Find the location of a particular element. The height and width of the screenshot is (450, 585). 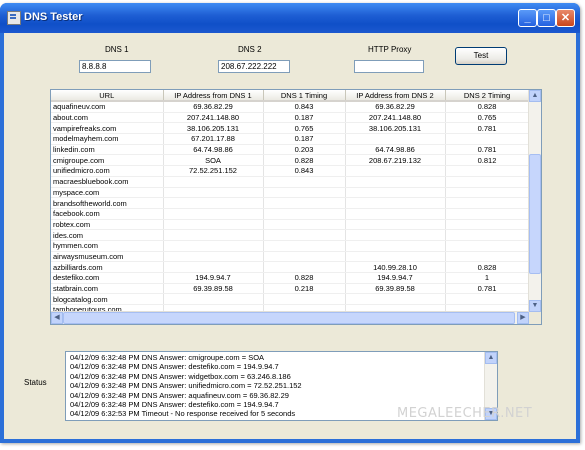

table-cell: 1 is located at coordinates (487, 278).